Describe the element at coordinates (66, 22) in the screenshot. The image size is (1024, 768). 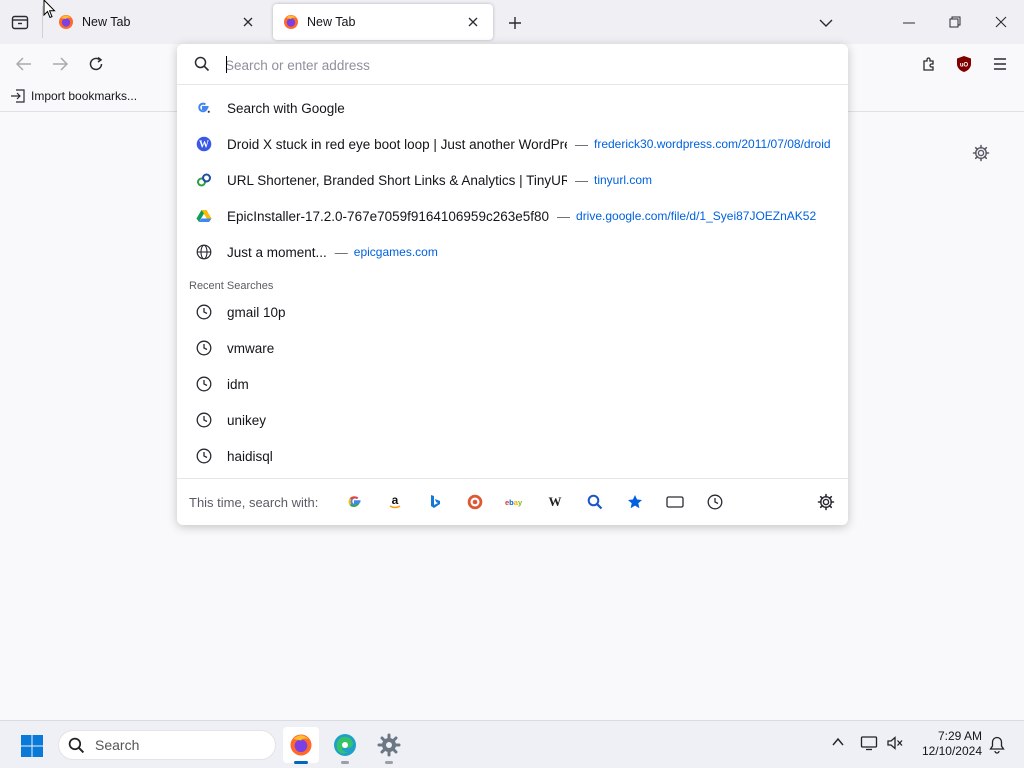
I see `firefox-icon` at that location.